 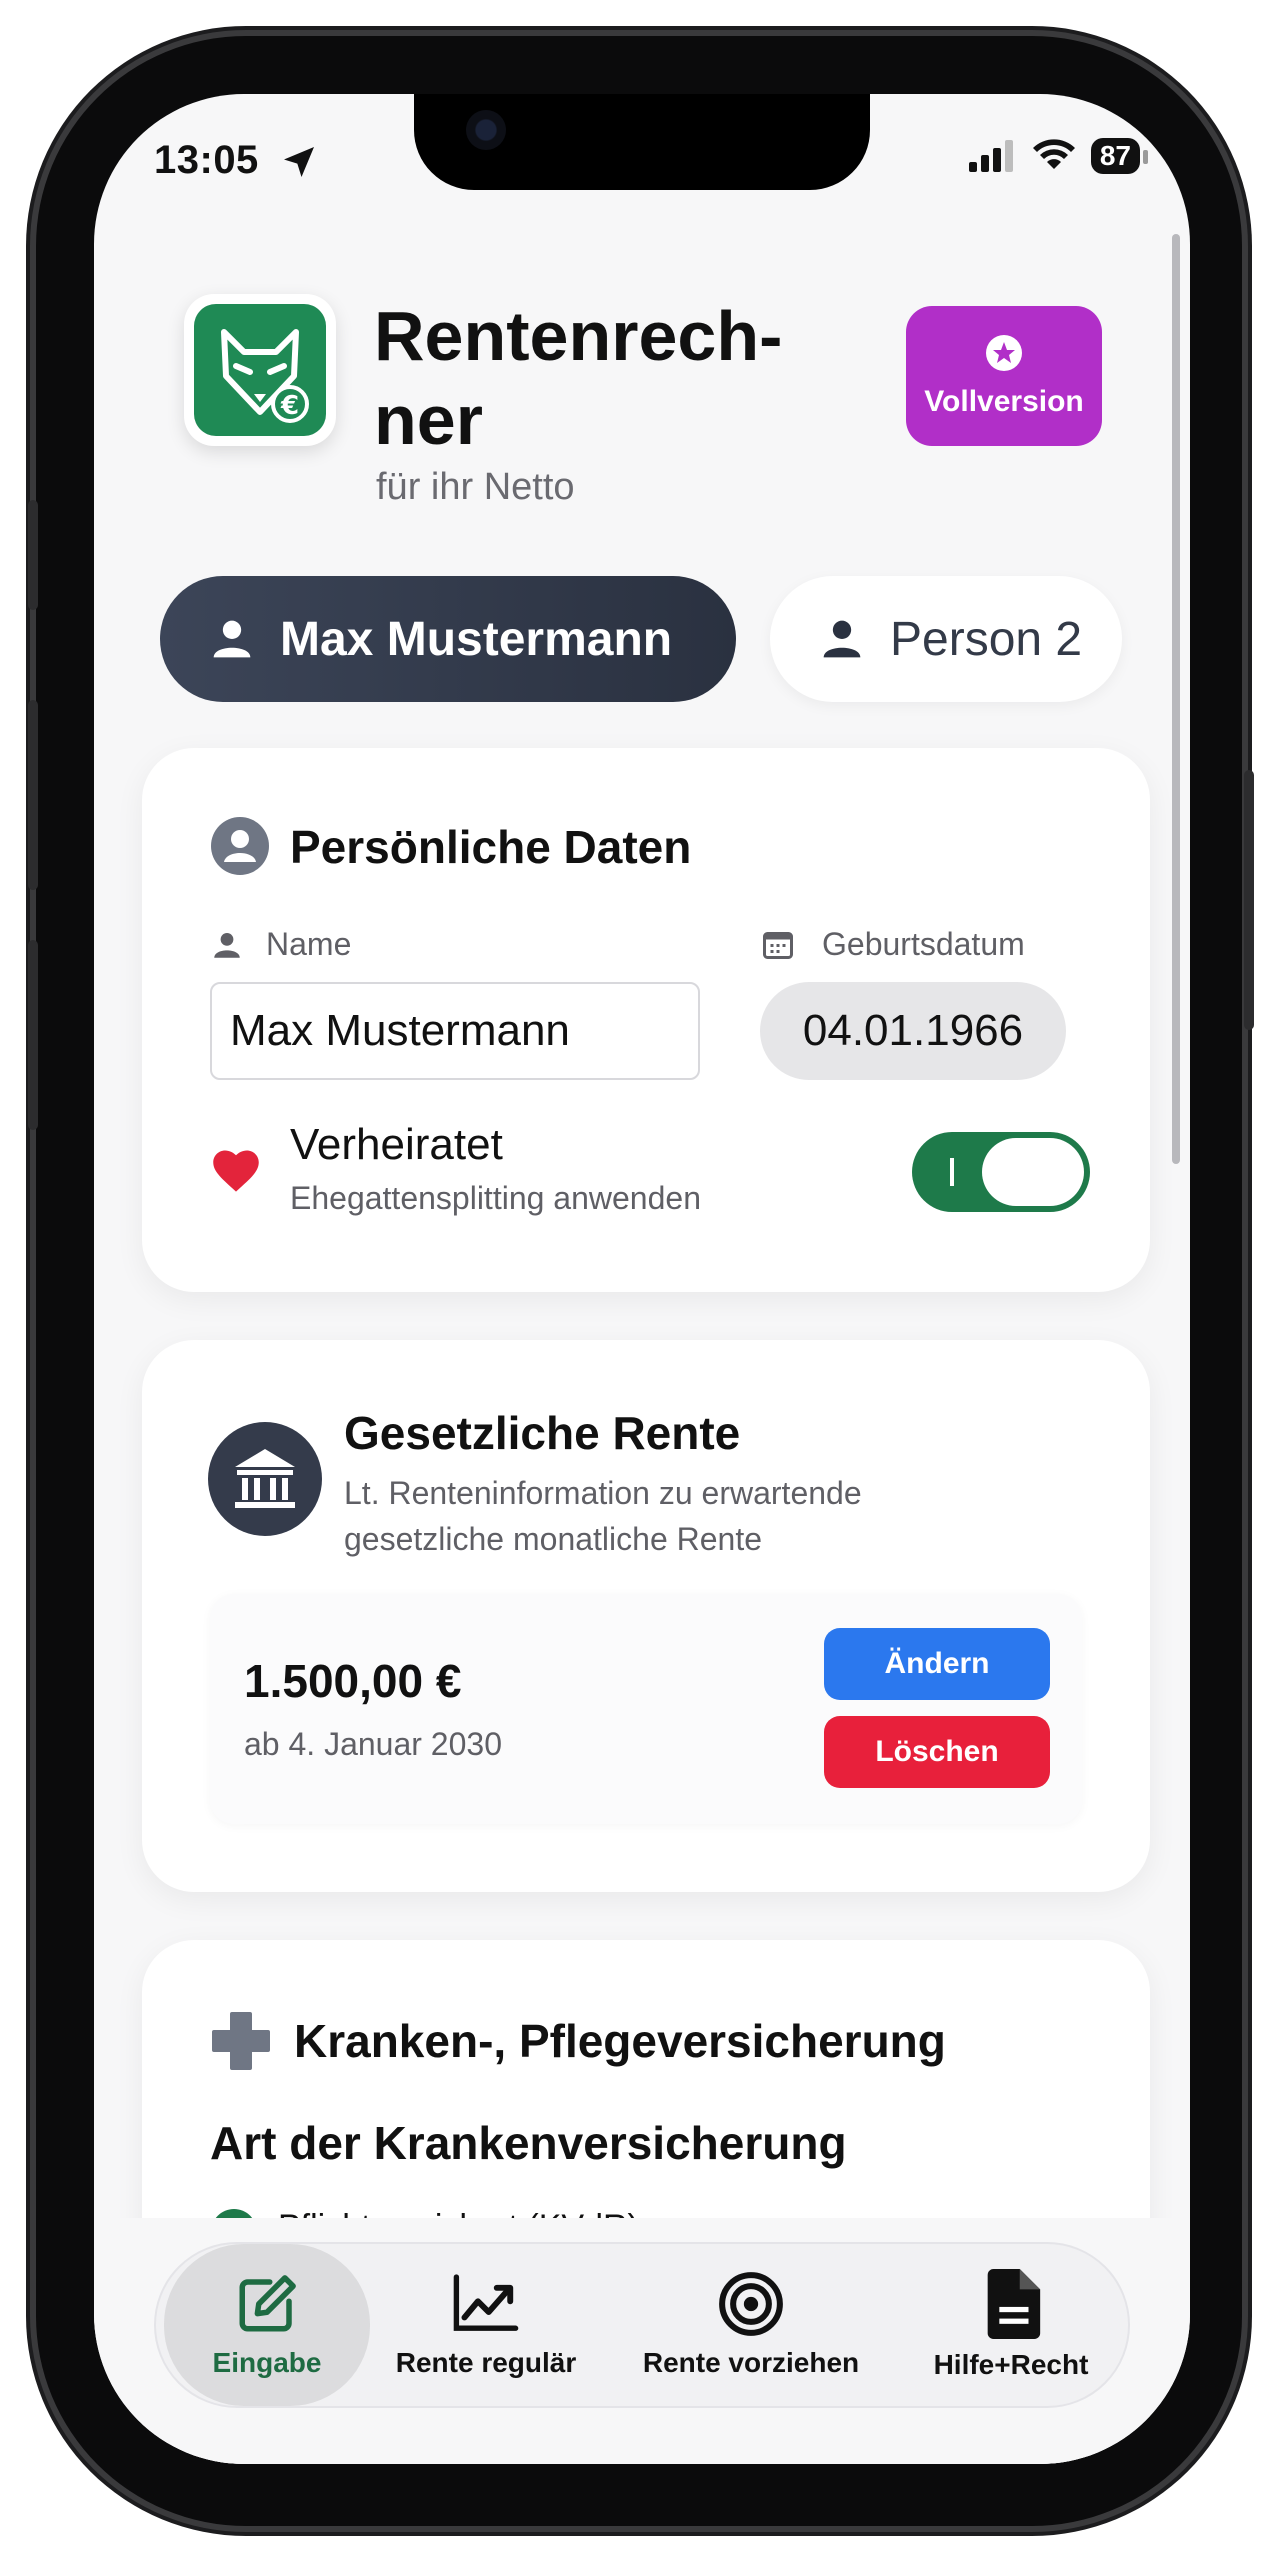 I want to click on status-bar: 13:05 87, so click(x=642, y=173).